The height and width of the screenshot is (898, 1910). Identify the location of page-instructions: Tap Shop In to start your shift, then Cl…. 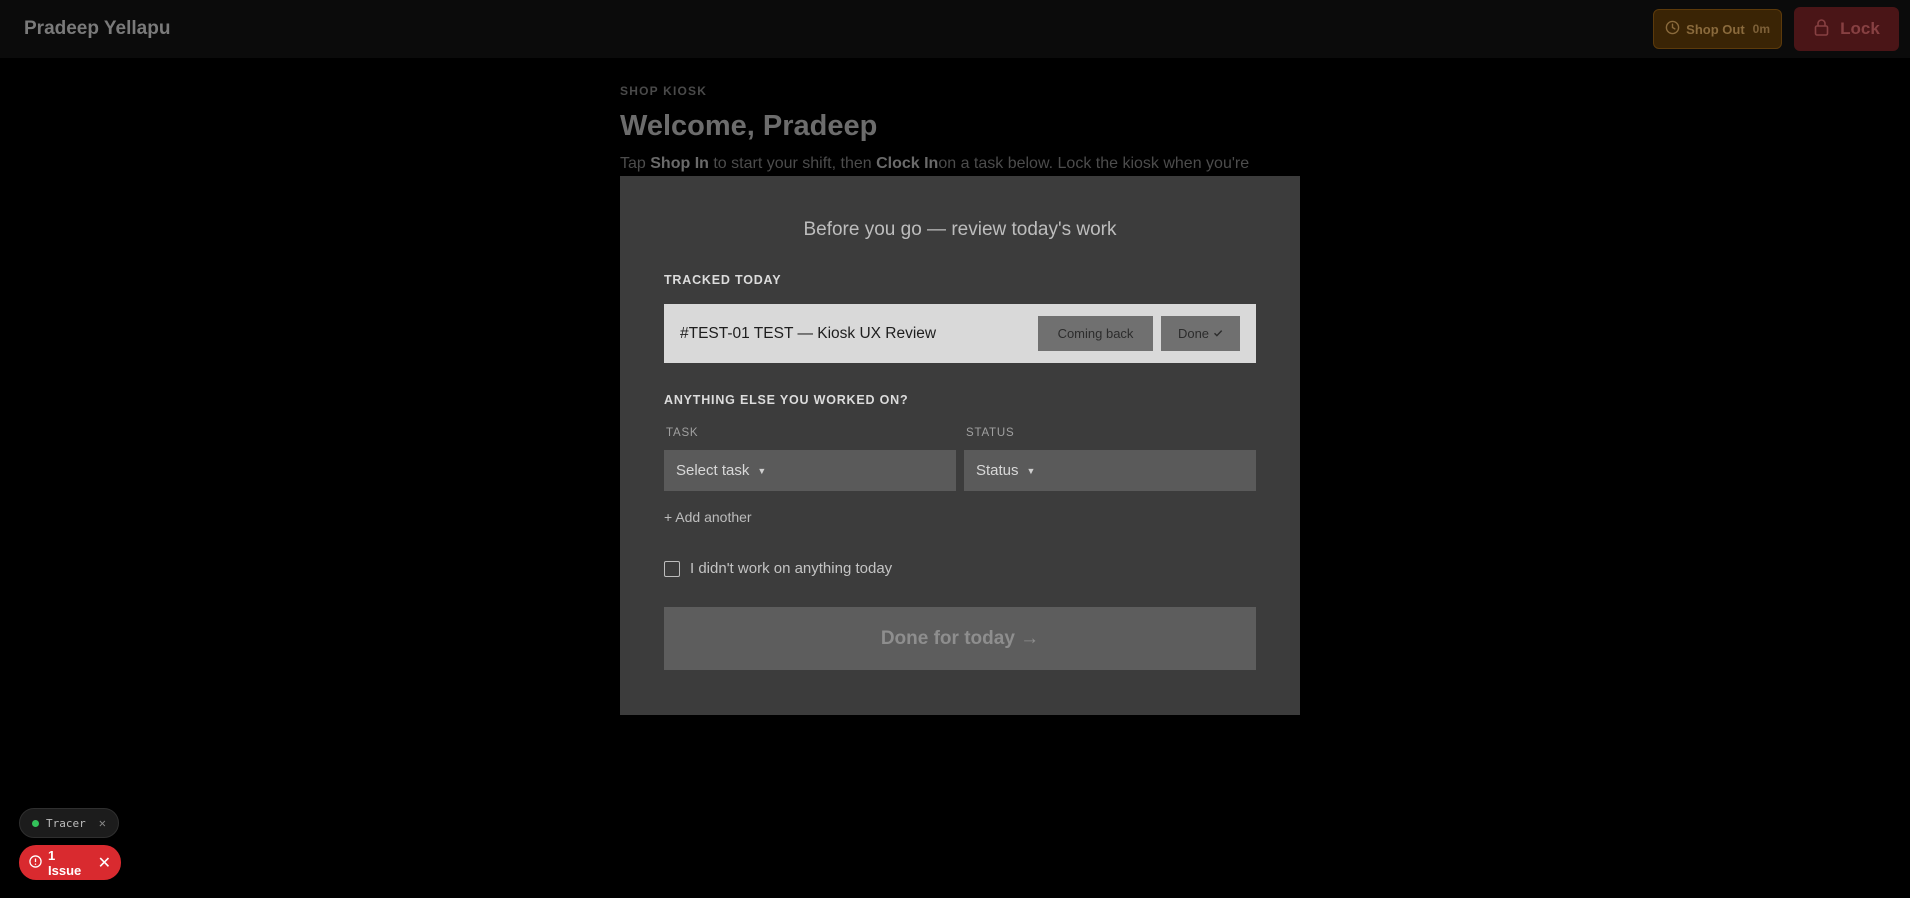
(970, 164).